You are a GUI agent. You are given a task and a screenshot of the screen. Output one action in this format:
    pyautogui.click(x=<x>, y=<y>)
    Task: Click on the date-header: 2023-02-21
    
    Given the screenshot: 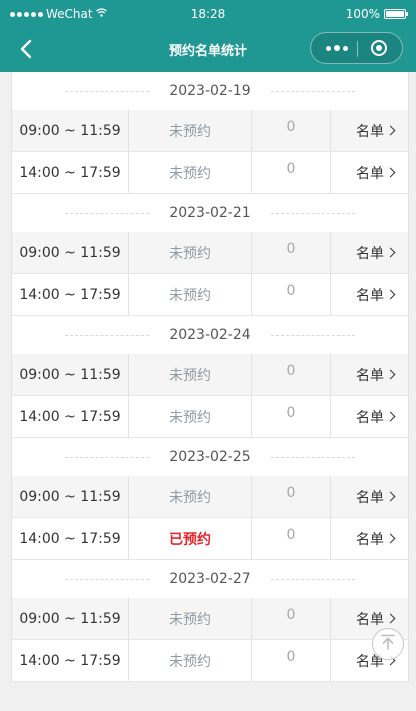 What is the action you would take?
    pyautogui.click(x=210, y=213)
    